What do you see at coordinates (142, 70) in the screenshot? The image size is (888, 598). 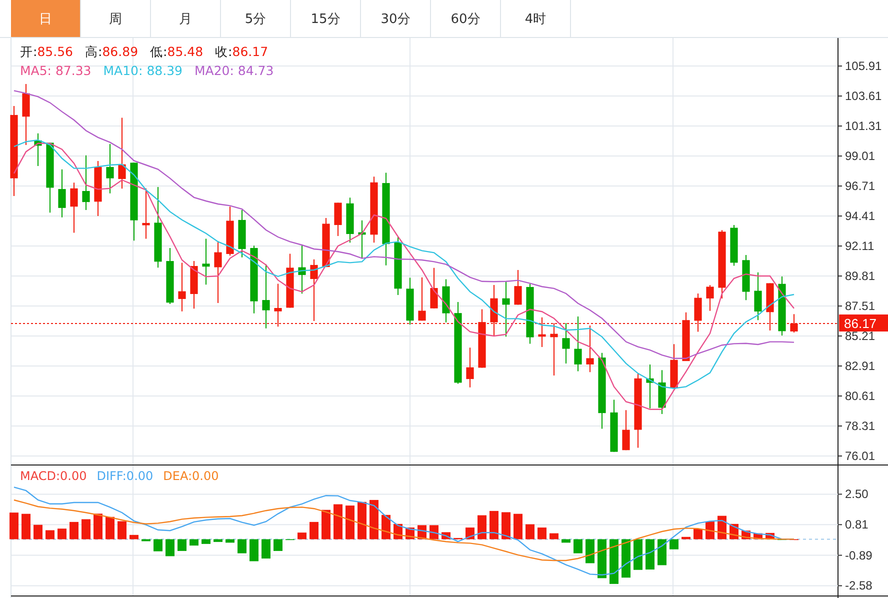 I see `legend-item: MA10: 88.39` at bounding box center [142, 70].